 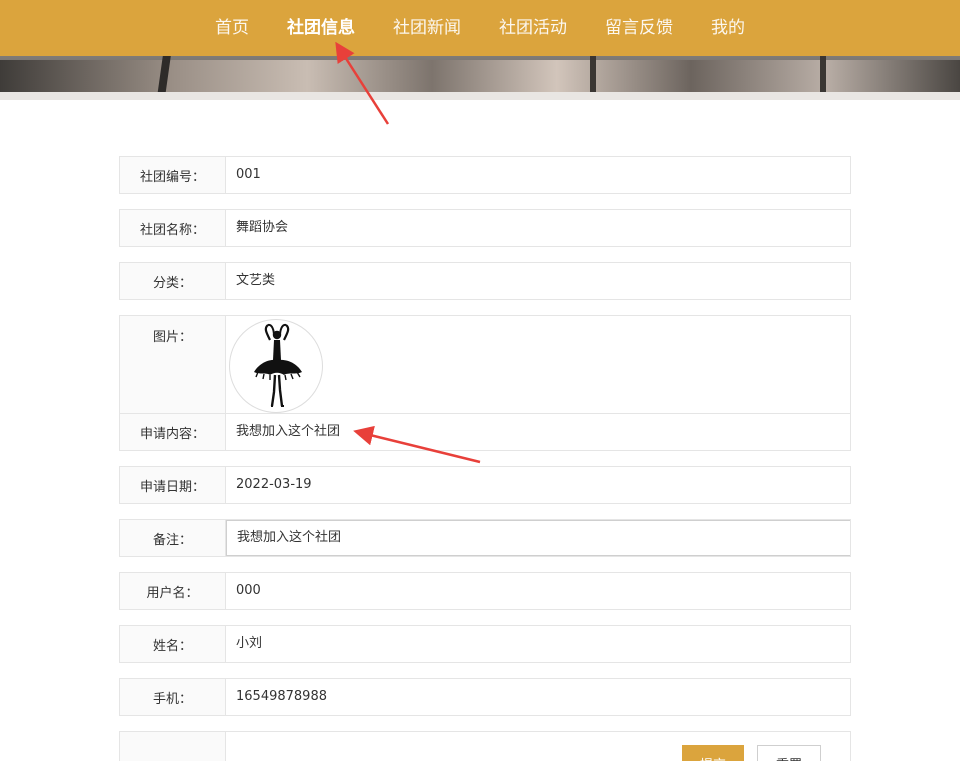 I want to click on apply-date-input, so click(x=538, y=485).